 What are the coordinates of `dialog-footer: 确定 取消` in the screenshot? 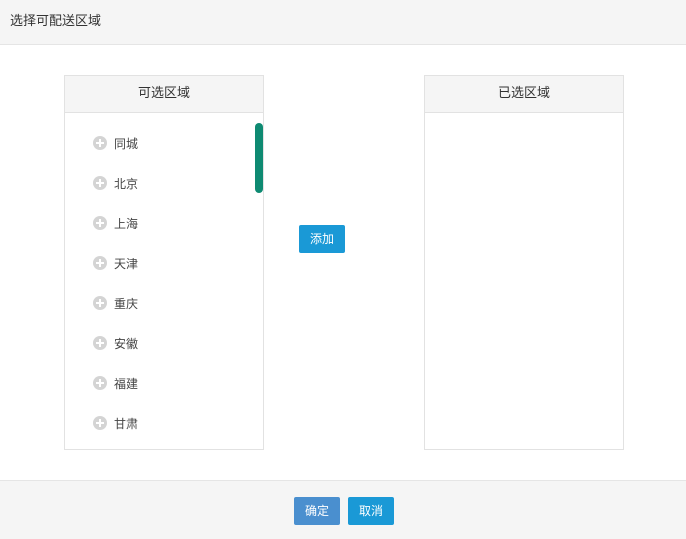 It's located at (343, 509).